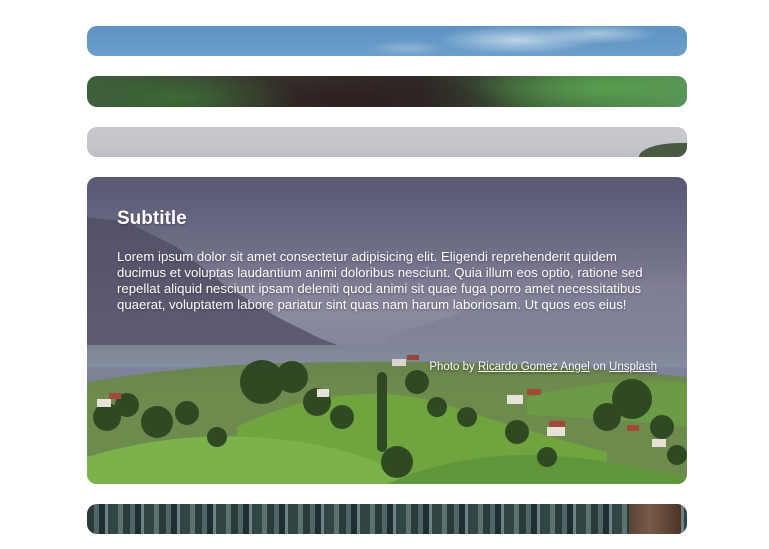 The height and width of the screenshot is (549, 769). What do you see at coordinates (452, 367) in the screenshot?
I see `credit-prefix: Photo by` at bounding box center [452, 367].